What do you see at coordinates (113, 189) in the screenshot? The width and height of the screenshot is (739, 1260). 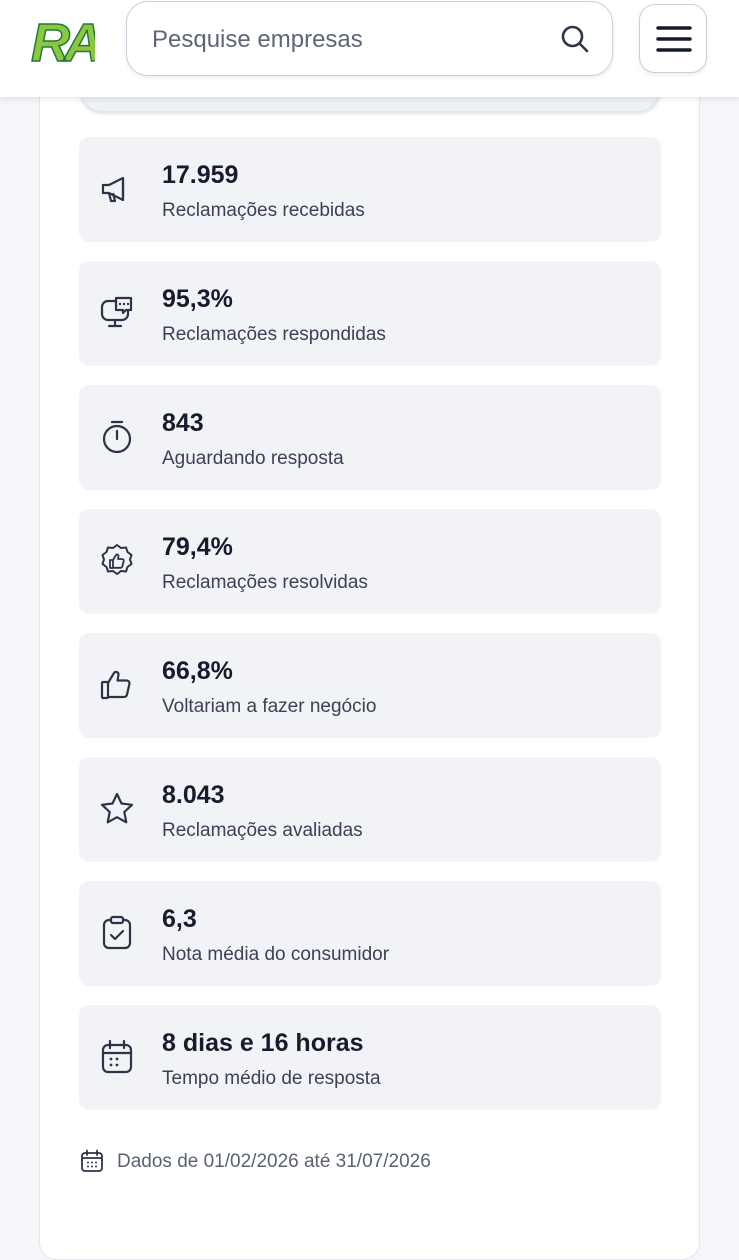 I see `megaphone-icon` at bounding box center [113, 189].